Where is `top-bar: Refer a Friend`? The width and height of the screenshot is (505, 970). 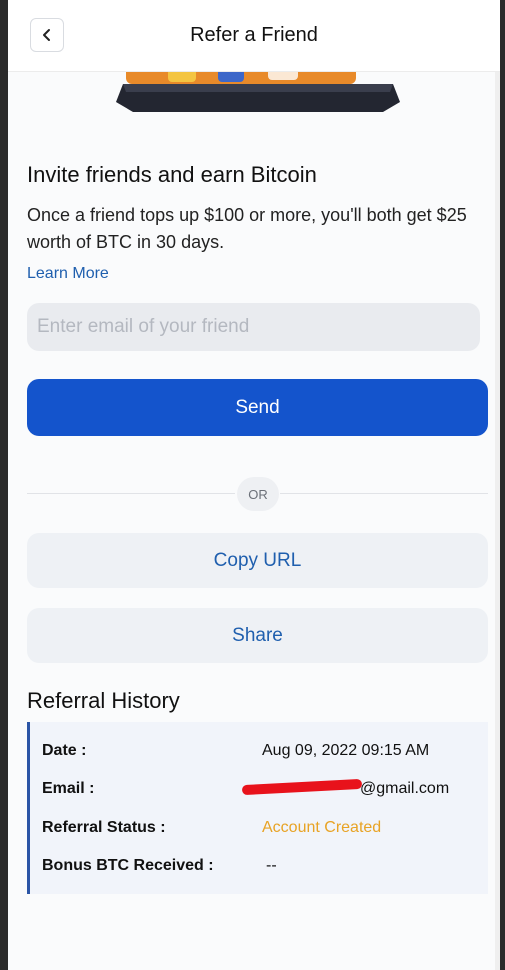
top-bar: Refer a Friend is located at coordinates (254, 36).